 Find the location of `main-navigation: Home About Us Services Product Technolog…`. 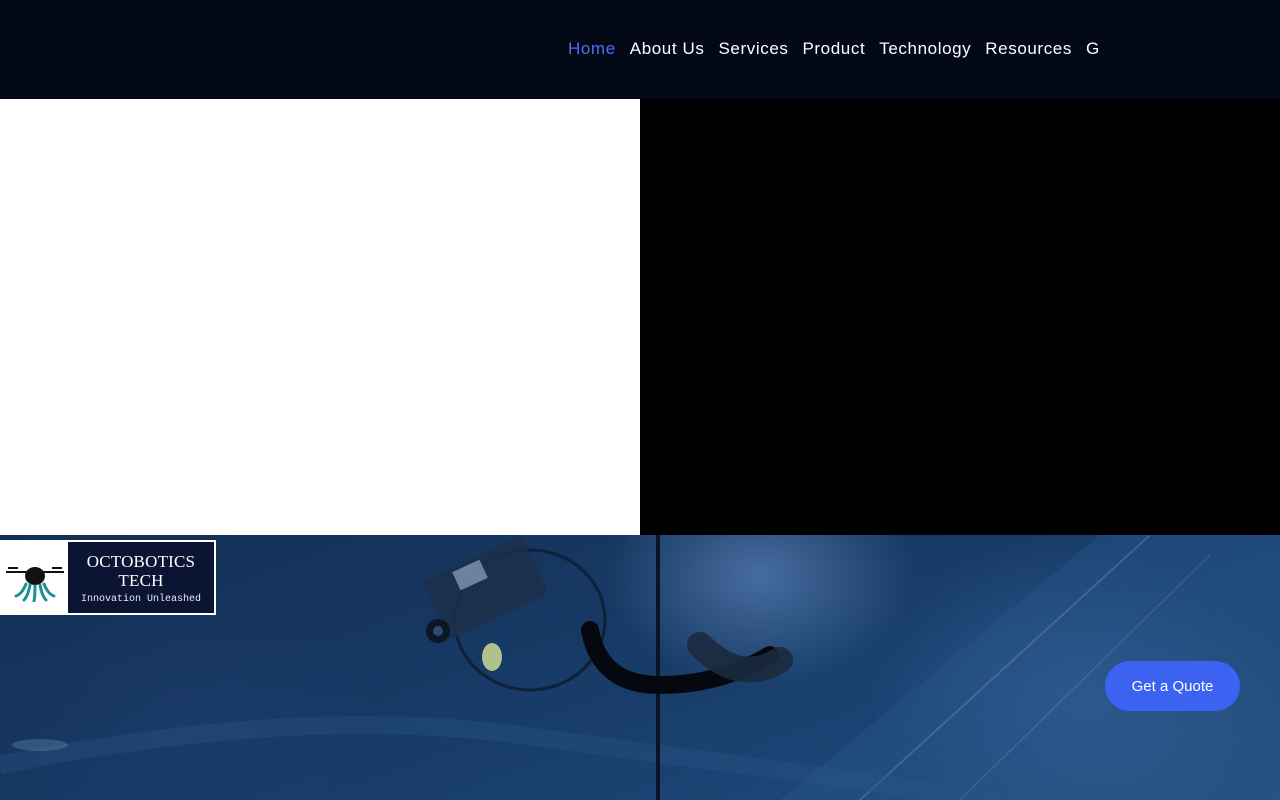

main-navigation: Home About Us Services Product Technolog… is located at coordinates (834, 49).